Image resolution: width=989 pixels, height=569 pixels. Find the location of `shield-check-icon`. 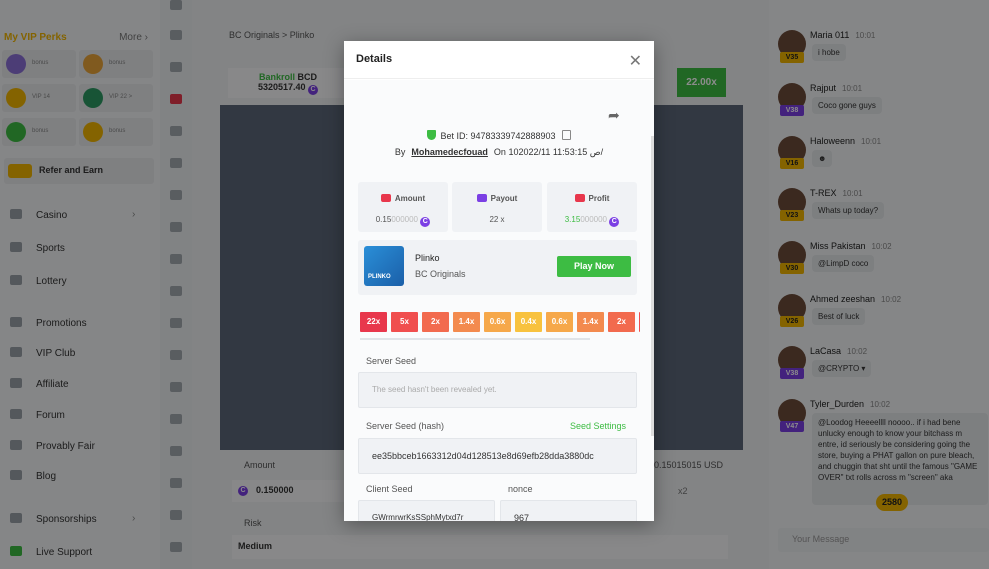

shield-check-icon is located at coordinates (432, 135).